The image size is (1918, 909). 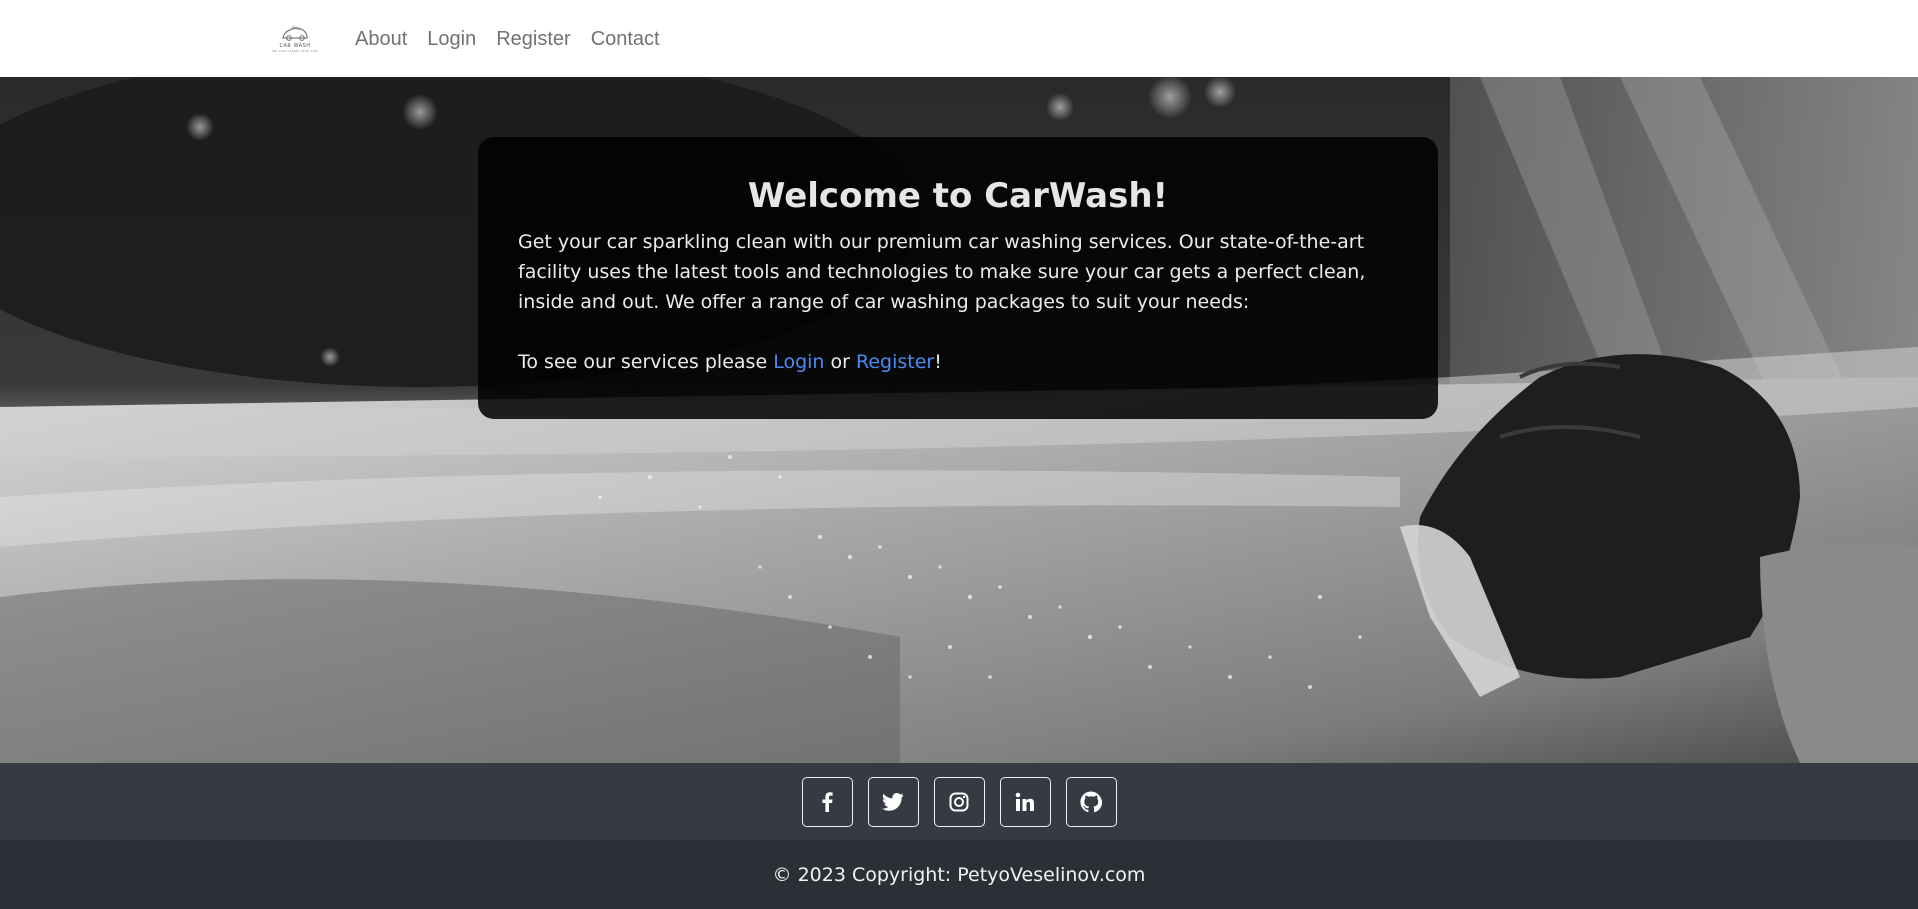 What do you see at coordinates (381, 39) in the screenshot?
I see `nav-link-about: About` at bounding box center [381, 39].